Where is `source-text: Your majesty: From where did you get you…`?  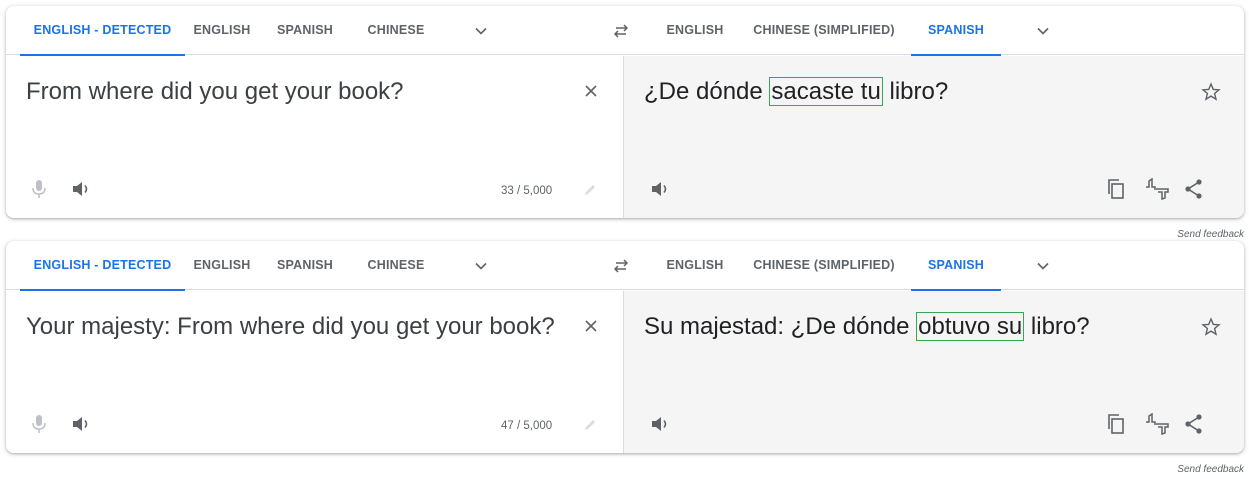
source-text: Your majesty: From where did you get you… is located at coordinates (296, 327).